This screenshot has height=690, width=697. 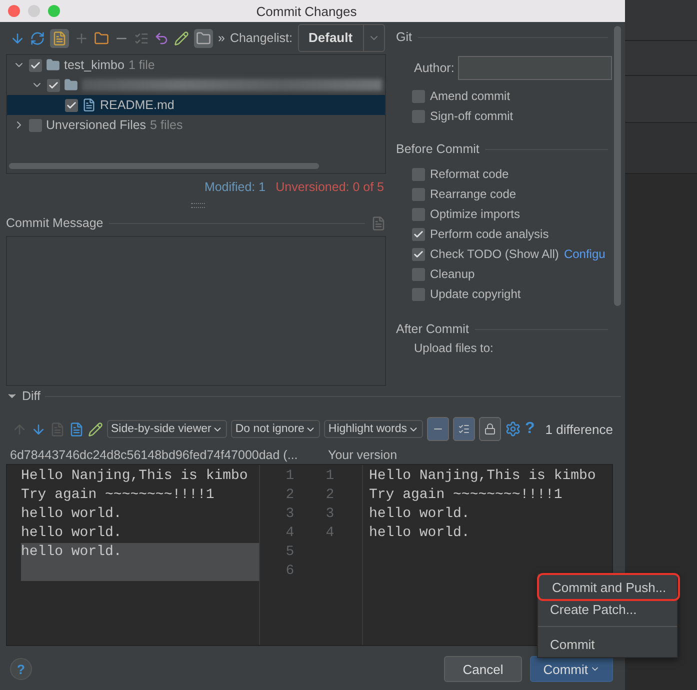 What do you see at coordinates (404, 37) in the screenshot?
I see `section-title: Git` at bounding box center [404, 37].